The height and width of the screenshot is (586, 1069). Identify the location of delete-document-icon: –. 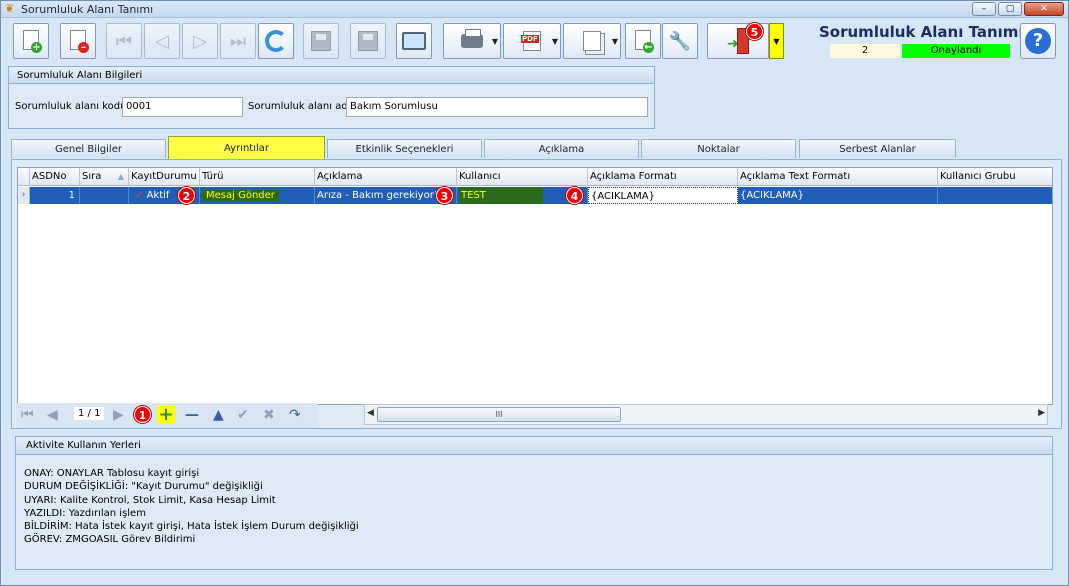
(78, 41).